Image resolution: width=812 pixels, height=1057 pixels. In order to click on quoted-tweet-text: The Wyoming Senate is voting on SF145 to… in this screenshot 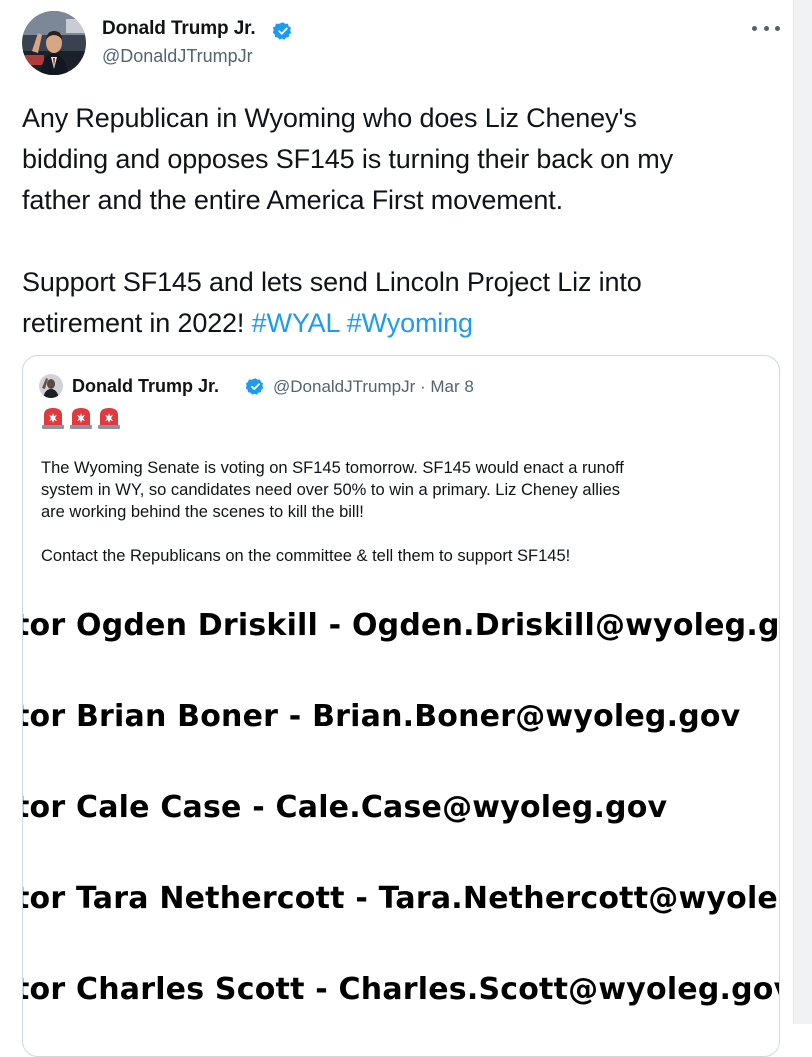, I will do `click(332, 512)`.